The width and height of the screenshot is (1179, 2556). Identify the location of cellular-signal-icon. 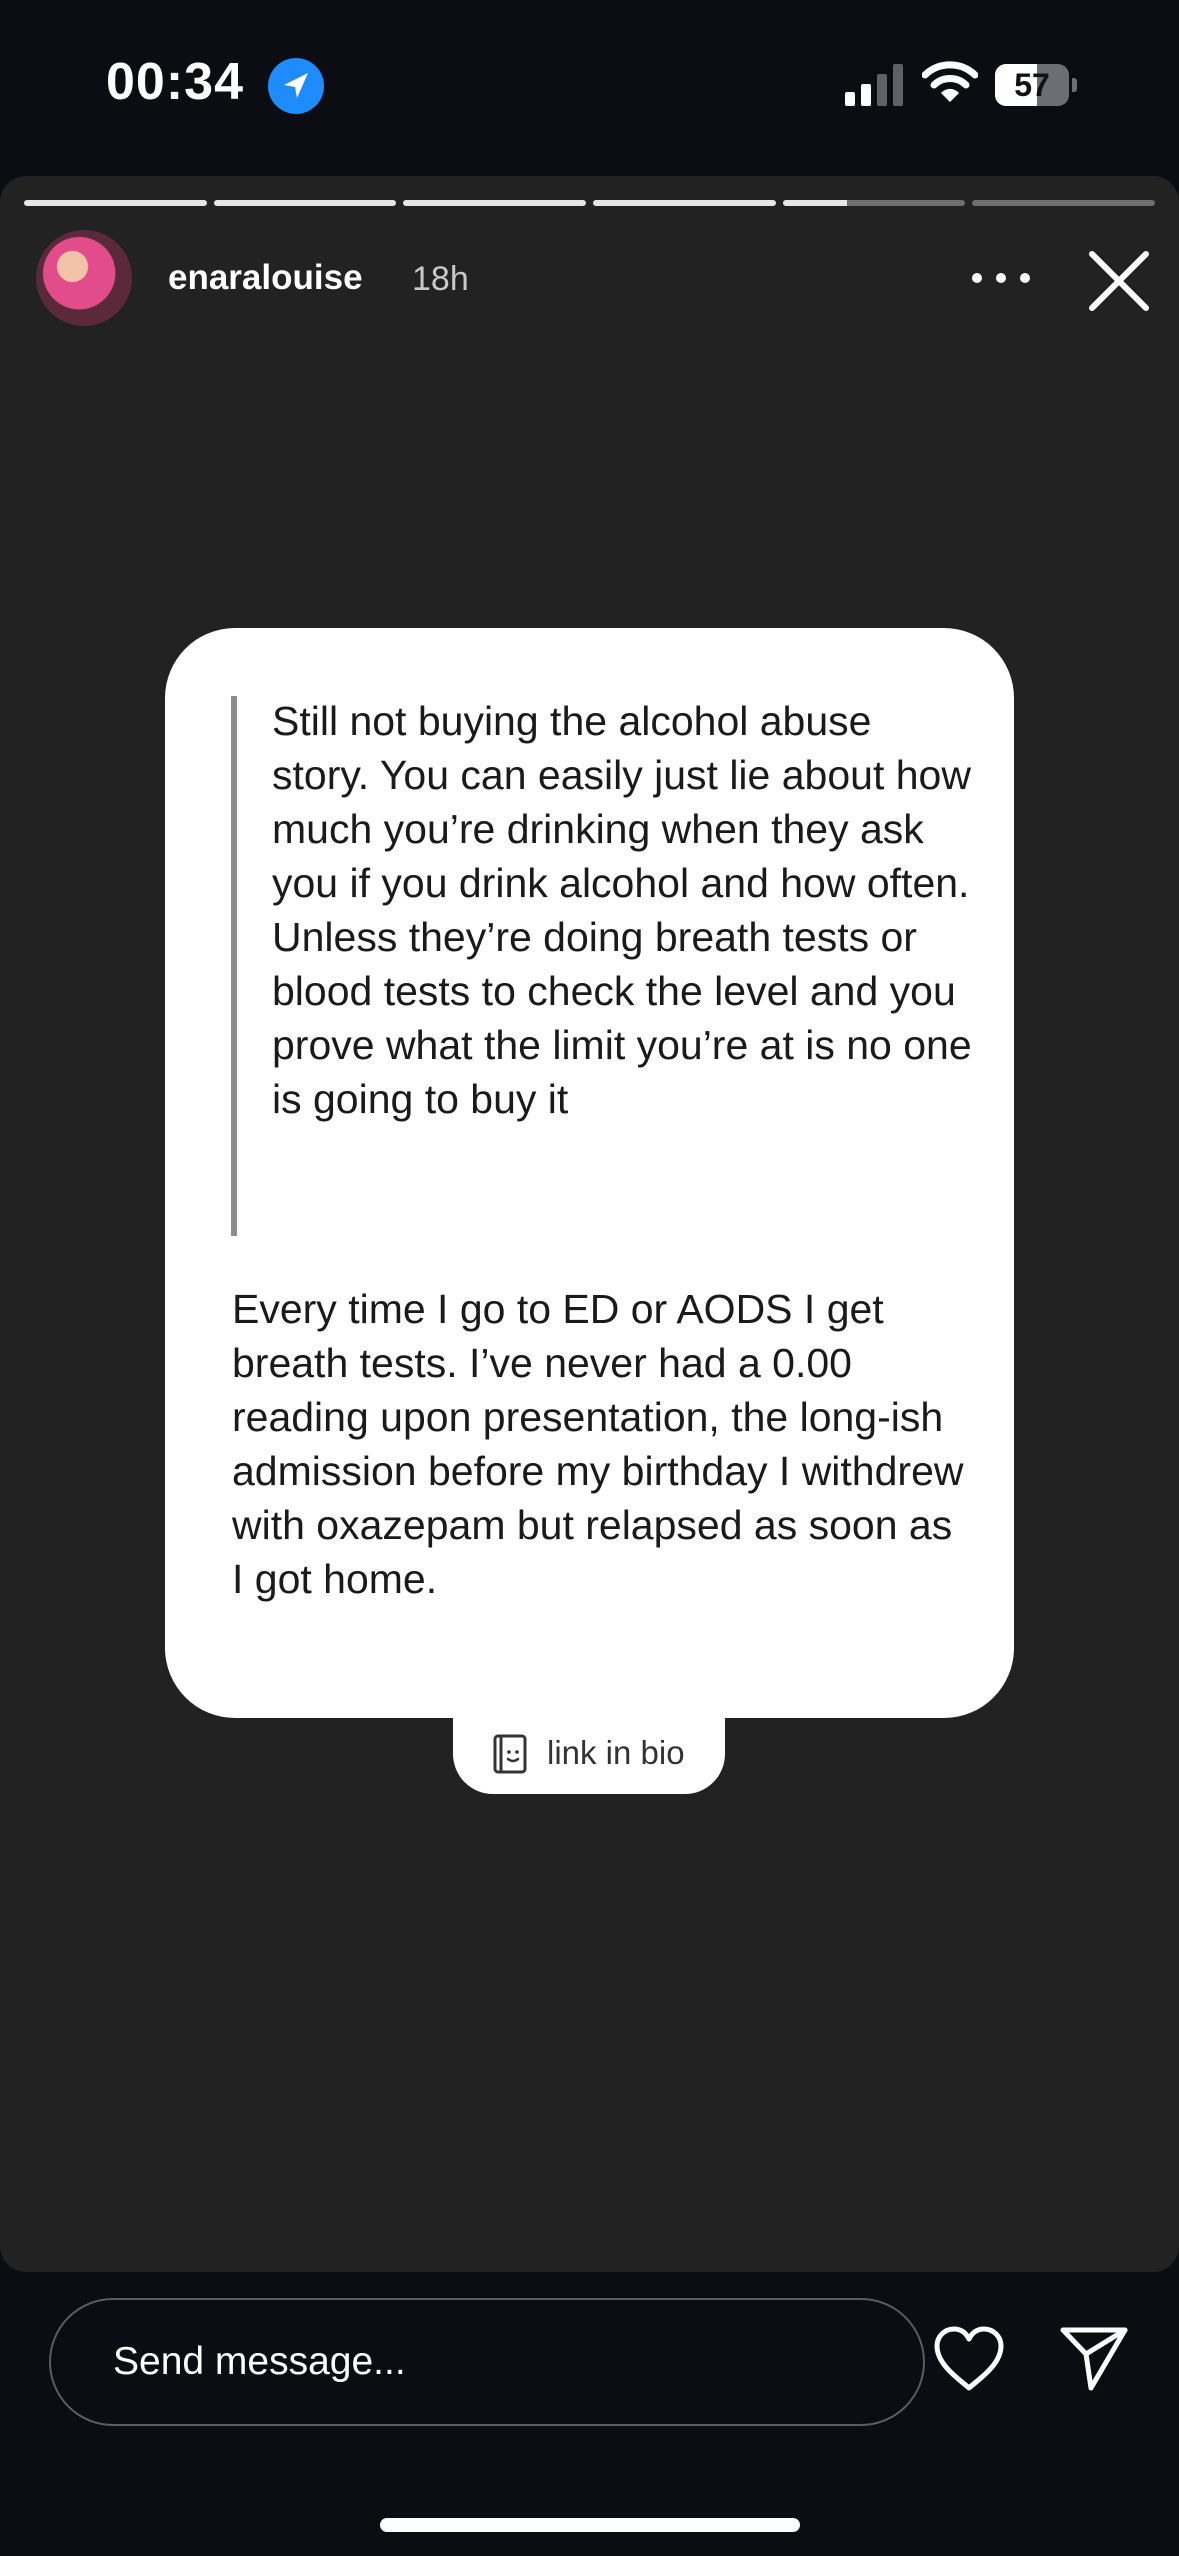
(875, 85).